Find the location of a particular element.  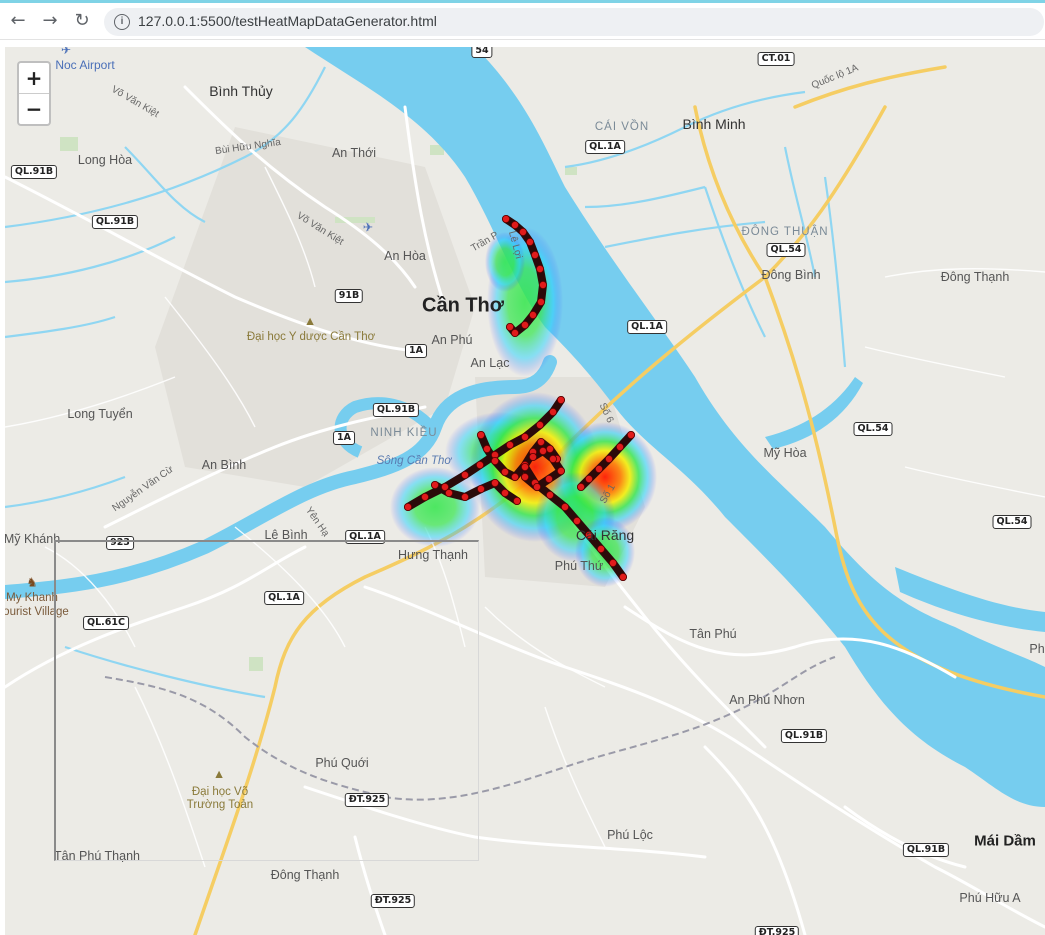

label-tan-phu: Tân Phú is located at coordinates (713, 634).